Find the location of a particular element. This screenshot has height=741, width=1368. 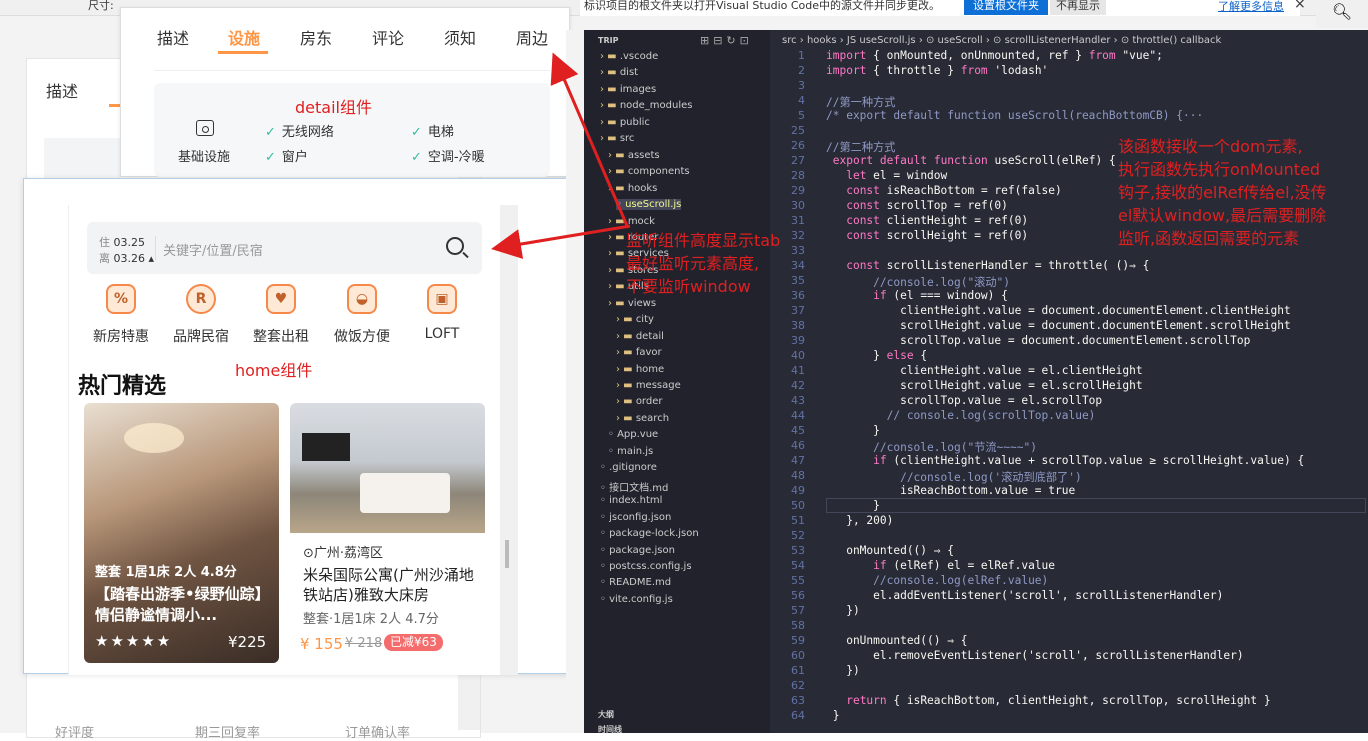

arrows-overlay is located at coordinates (561, 155).